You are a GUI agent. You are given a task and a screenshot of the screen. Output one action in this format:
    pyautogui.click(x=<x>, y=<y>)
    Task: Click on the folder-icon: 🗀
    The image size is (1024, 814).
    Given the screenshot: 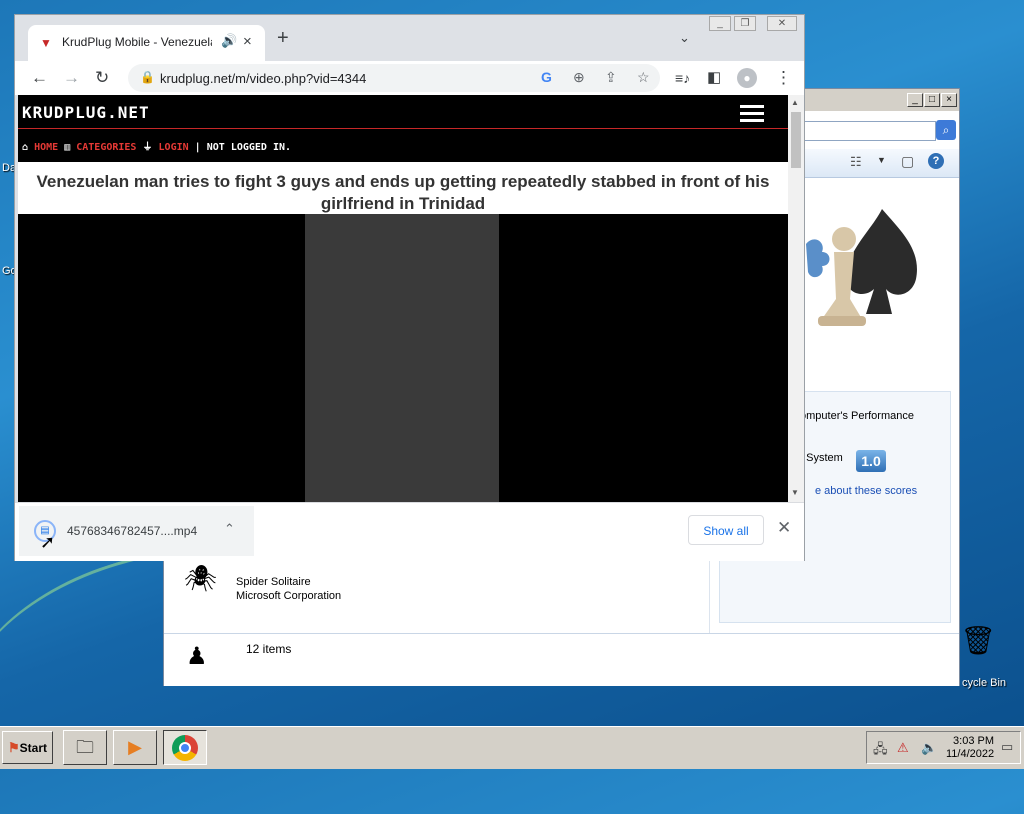 What is the action you would take?
    pyautogui.click(x=85, y=747)
    